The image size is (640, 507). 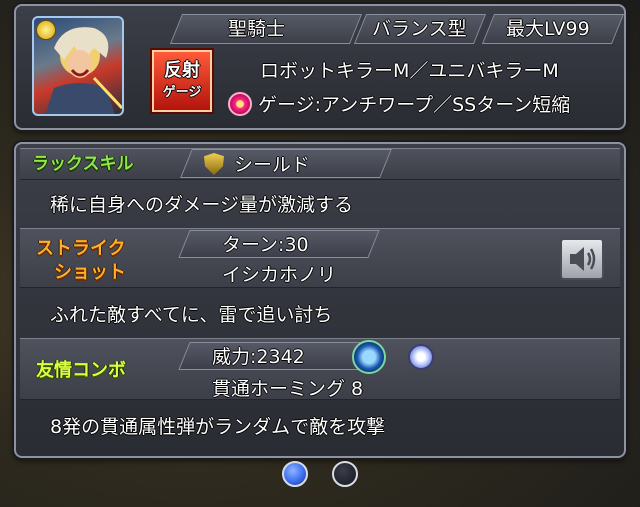 What do you see at coordinates (421, 357) in the screenshot?
I see `sub-combo-icon` at bounding box center [421, 357].